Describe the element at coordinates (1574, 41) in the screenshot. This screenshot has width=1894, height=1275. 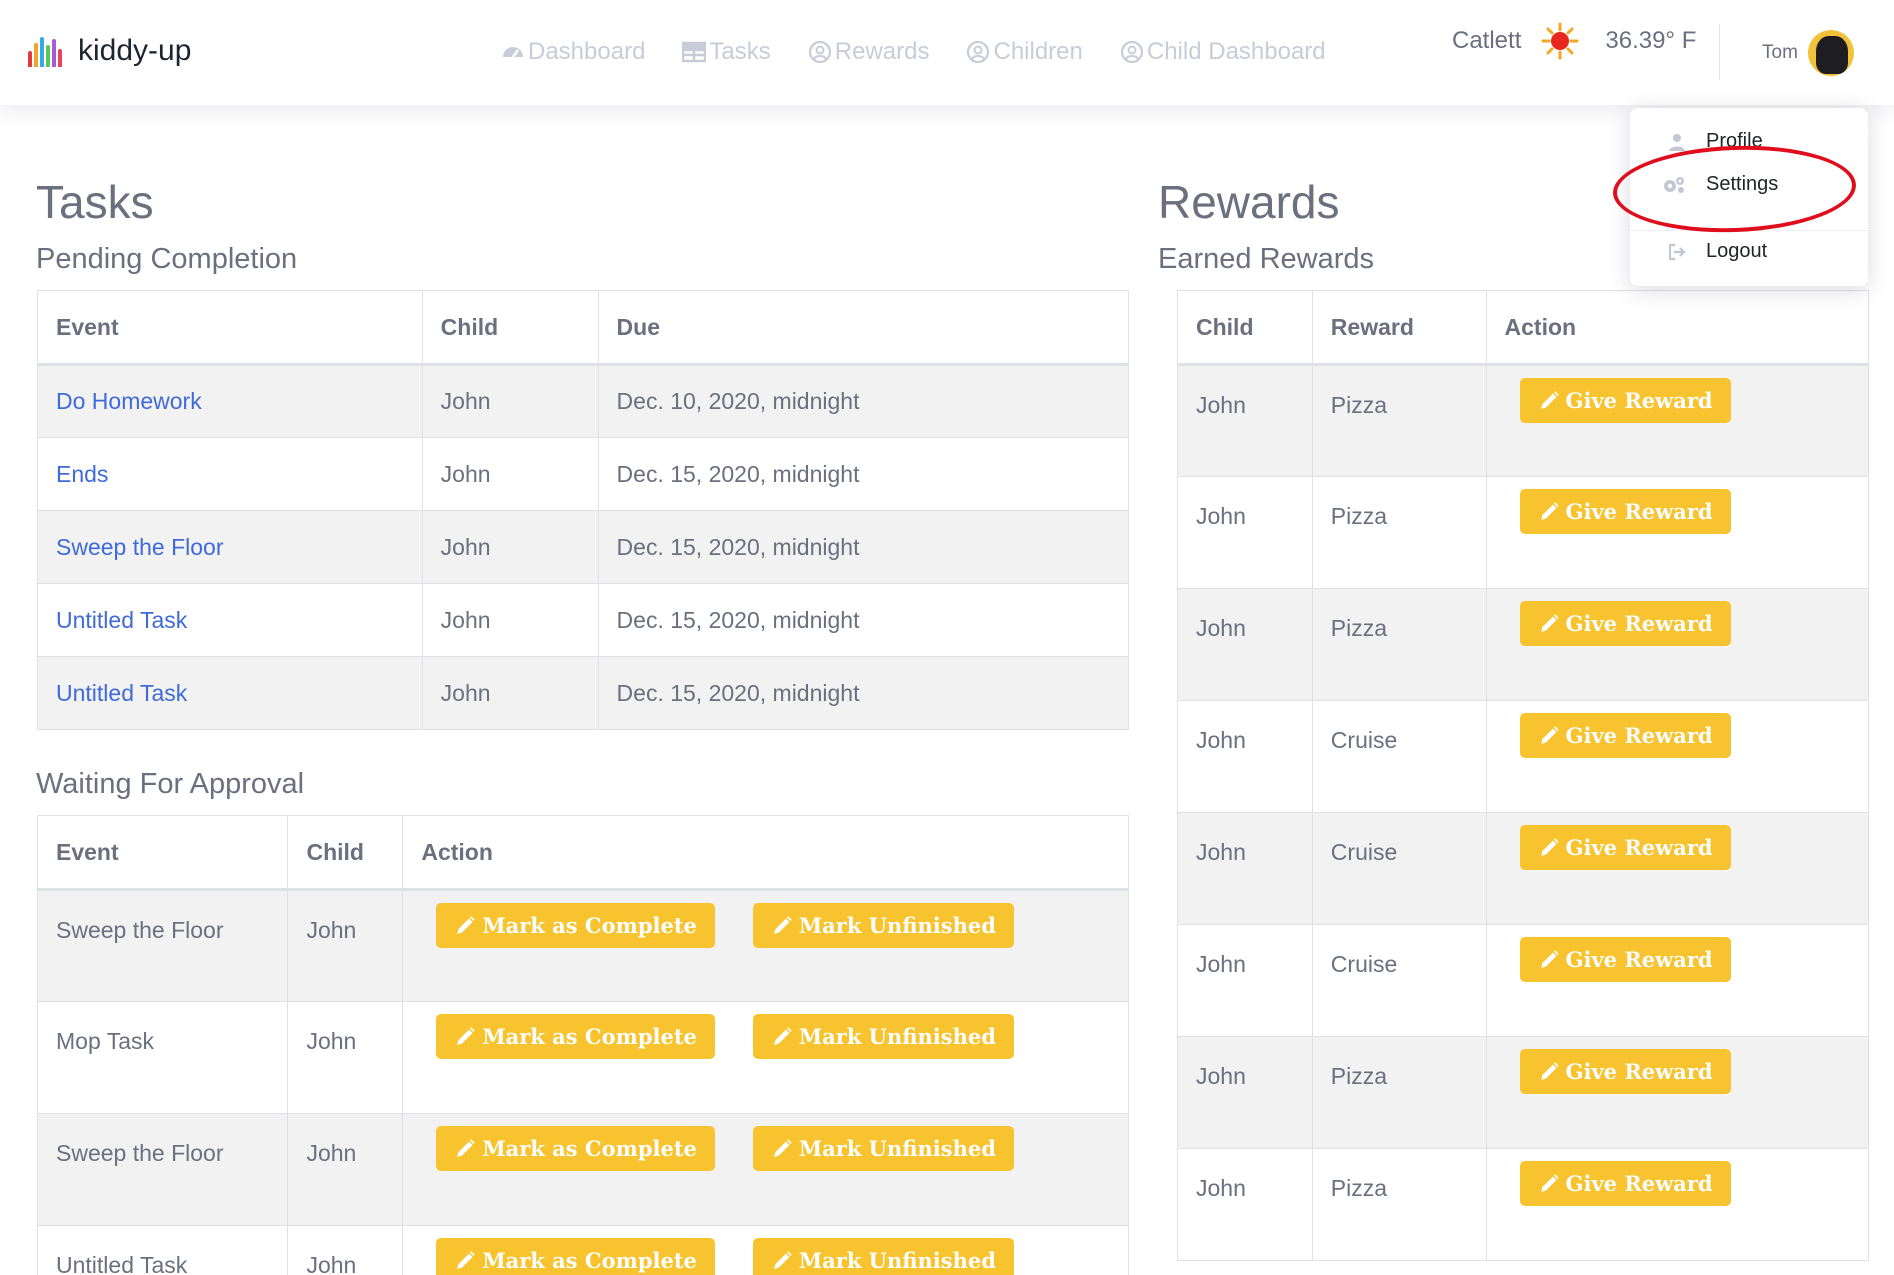
I see `weather-widget: Catlett 36.39° F` at that location.